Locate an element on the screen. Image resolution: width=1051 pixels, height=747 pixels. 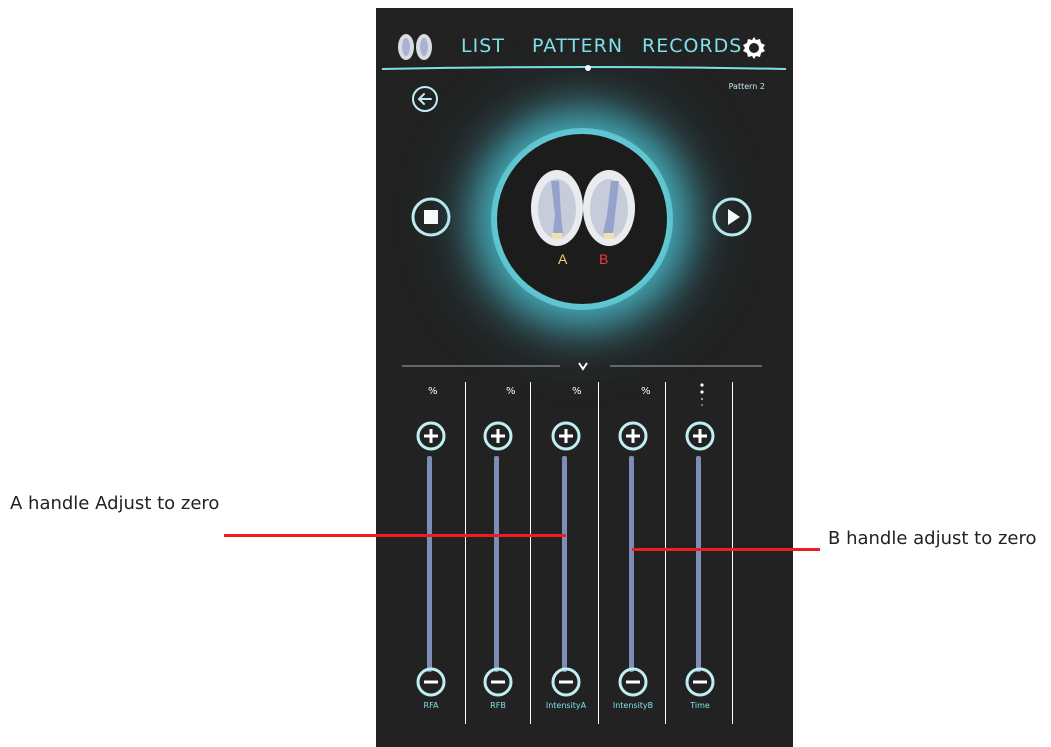
tab-pattern: PATTERN is located at coordinates (577, 46).